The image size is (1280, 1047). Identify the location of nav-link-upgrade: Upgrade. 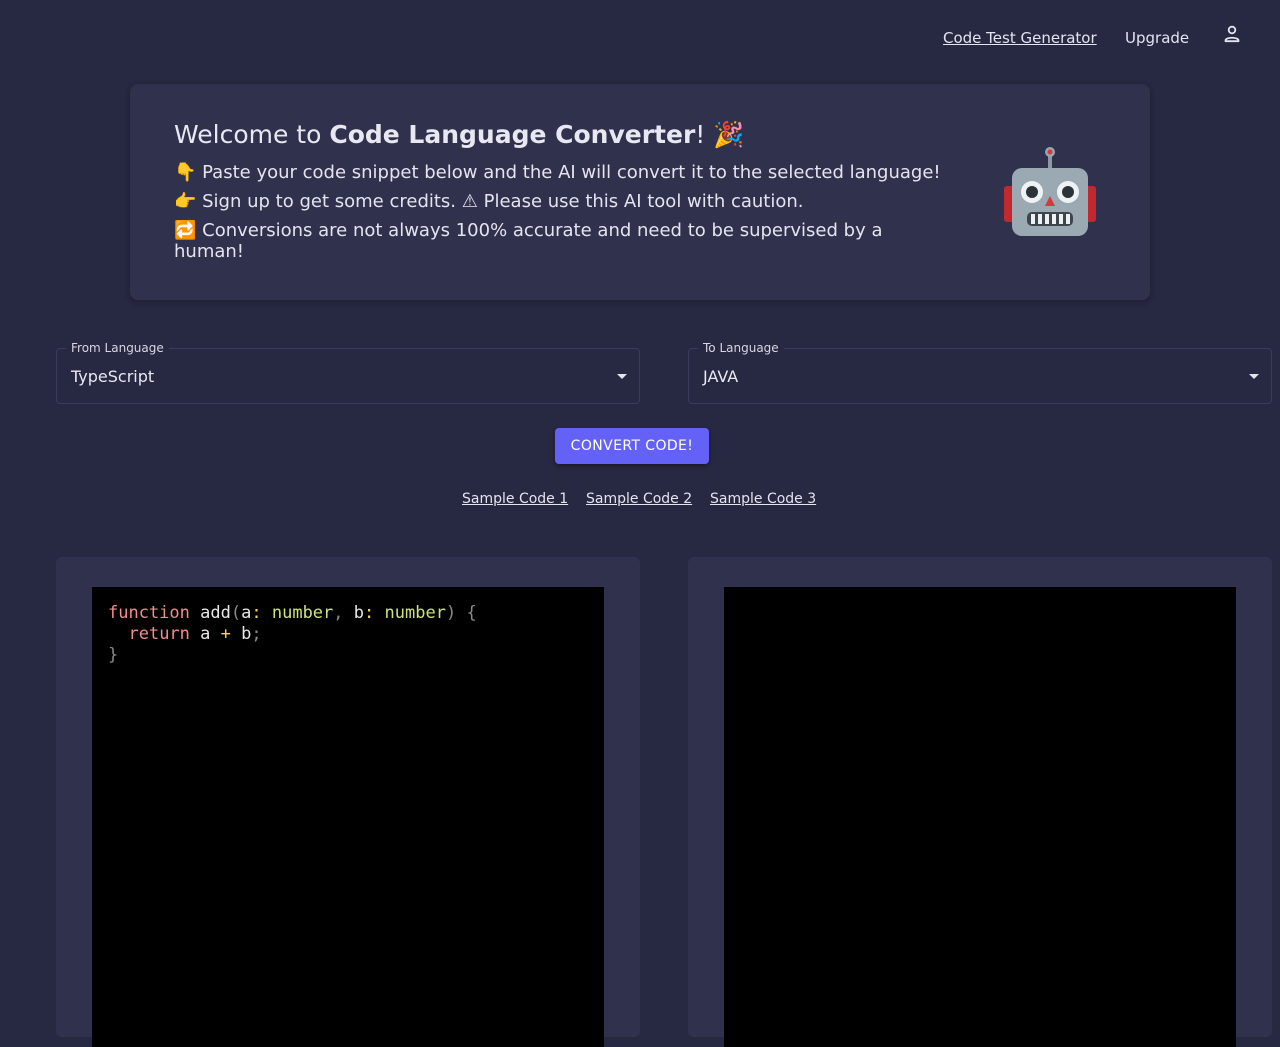
(1157, 38).